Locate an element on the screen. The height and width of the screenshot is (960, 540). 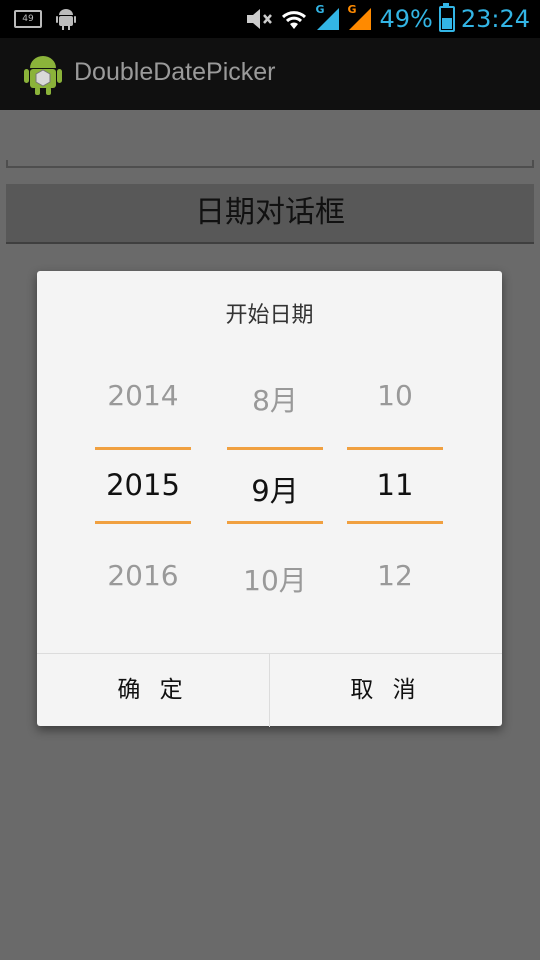
signal-icon-2: G is located at coordinates (360, 17).